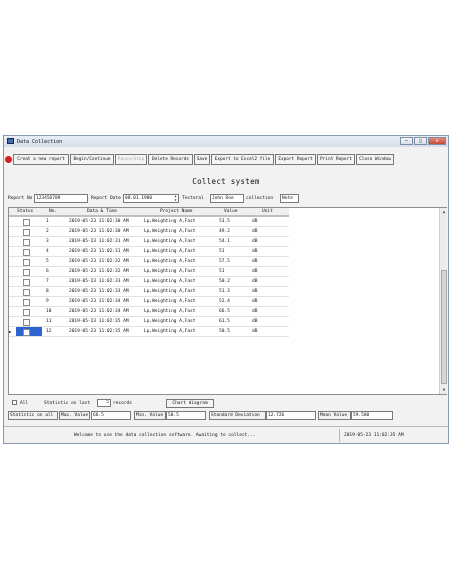 Image resolution: width=452 pixels, height=584 pixels. Describe the element at coordinates (20, 198) in the screenshot. I see `report-no-label: Report No` at that location.